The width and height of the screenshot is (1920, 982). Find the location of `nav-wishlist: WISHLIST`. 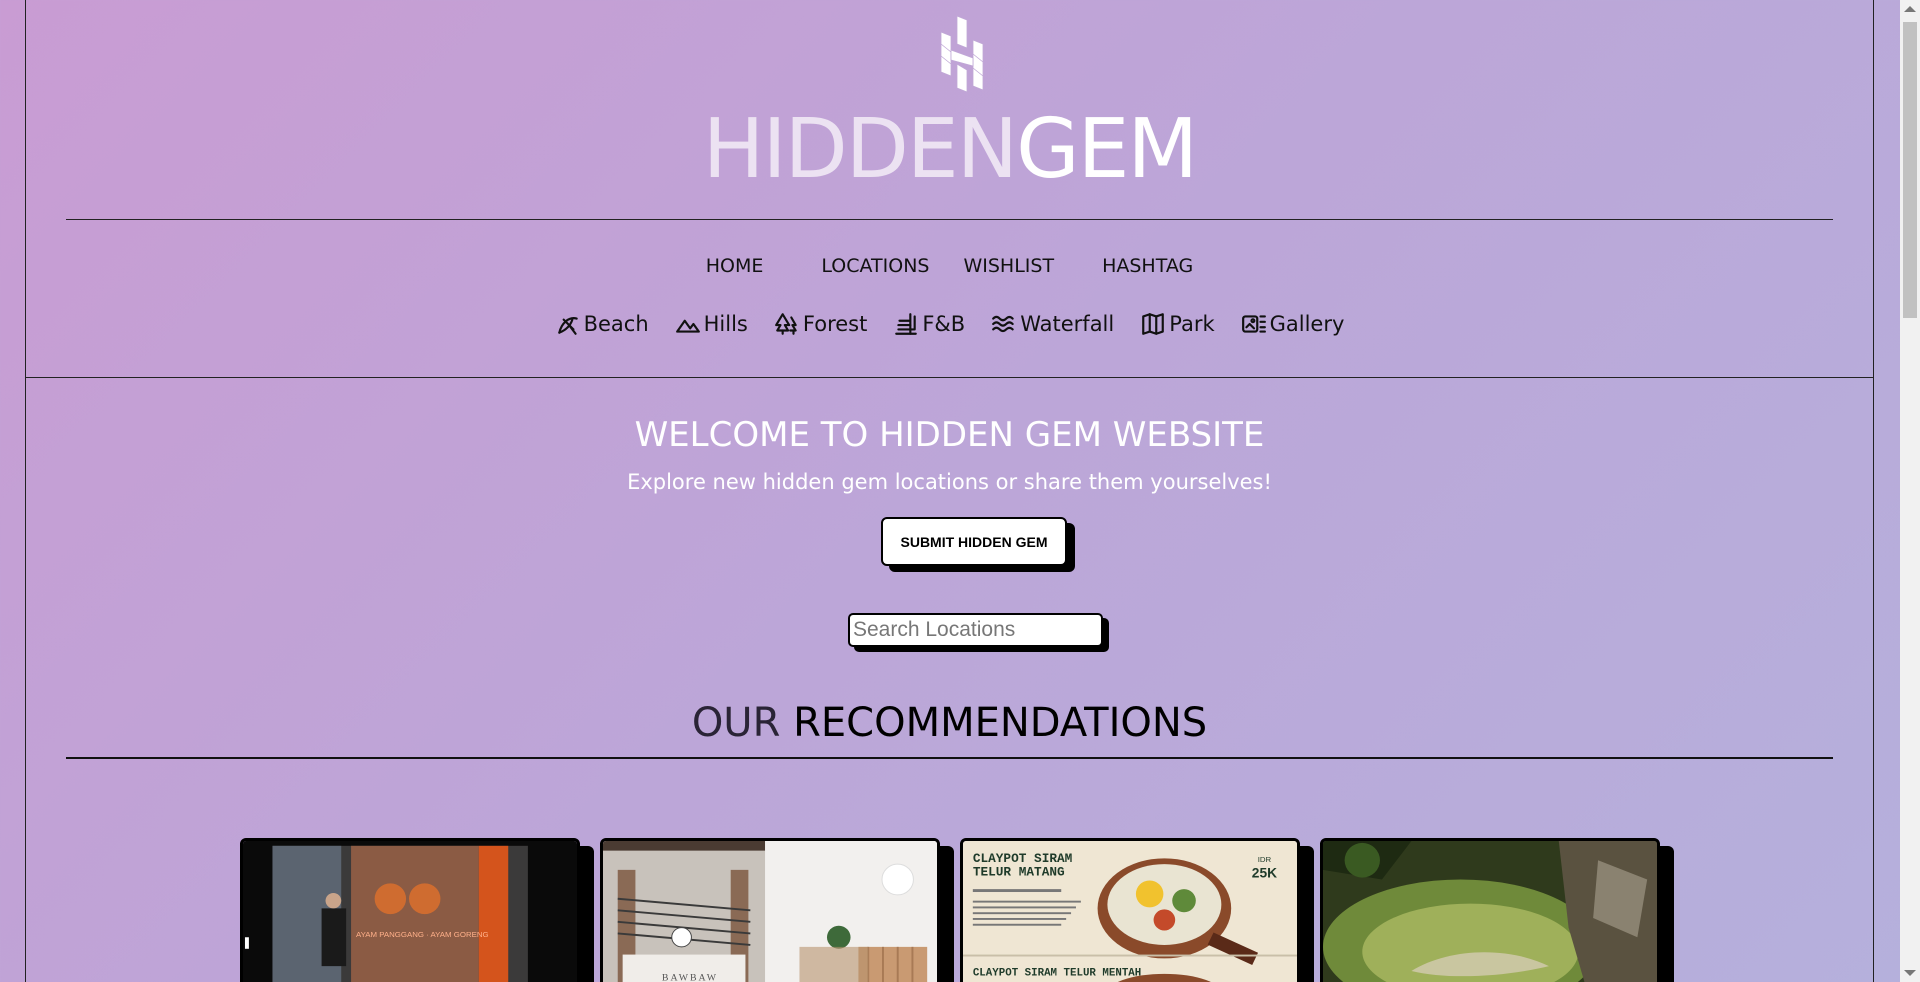

nav-wishlist: WISHLIST is located at coordinates (1008, 266).